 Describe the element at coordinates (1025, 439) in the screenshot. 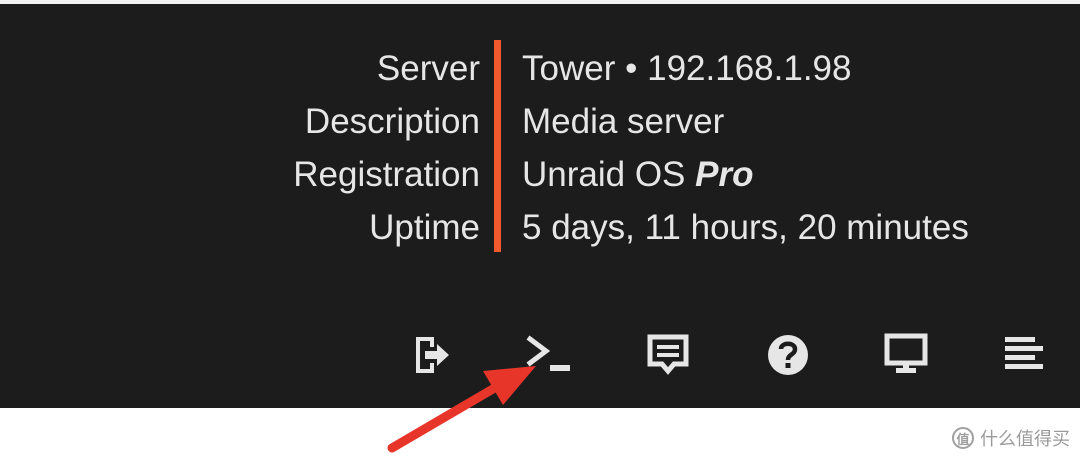

I see `watermark-text: 什么值得买` at that location.